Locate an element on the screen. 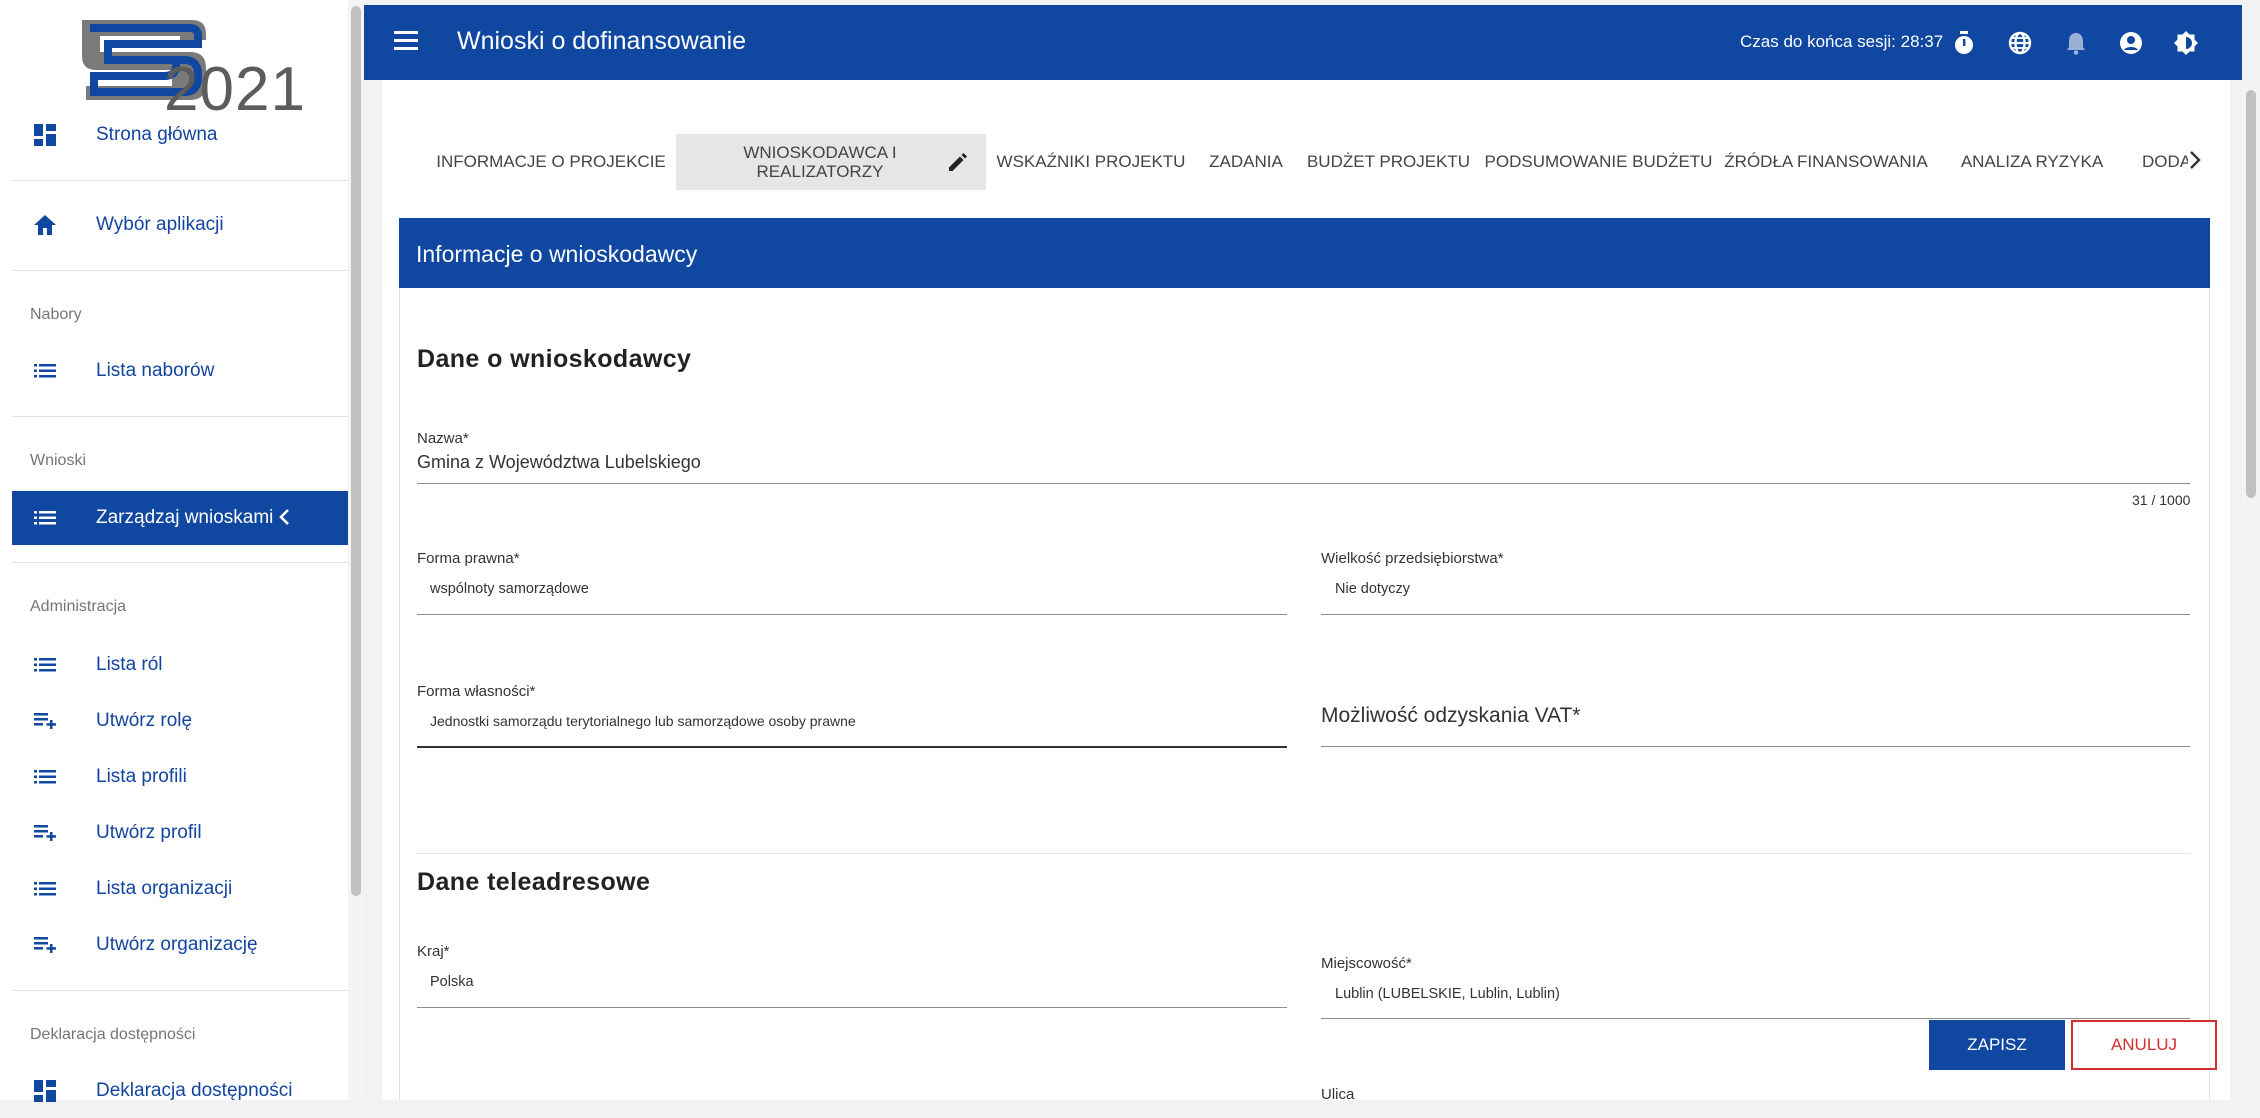 This screenshot has height=1118, width=2260. sidebar-item-zarzadzaj-wnioskami: Zarządzaj wnioskami is located at coordinates (180, 518).